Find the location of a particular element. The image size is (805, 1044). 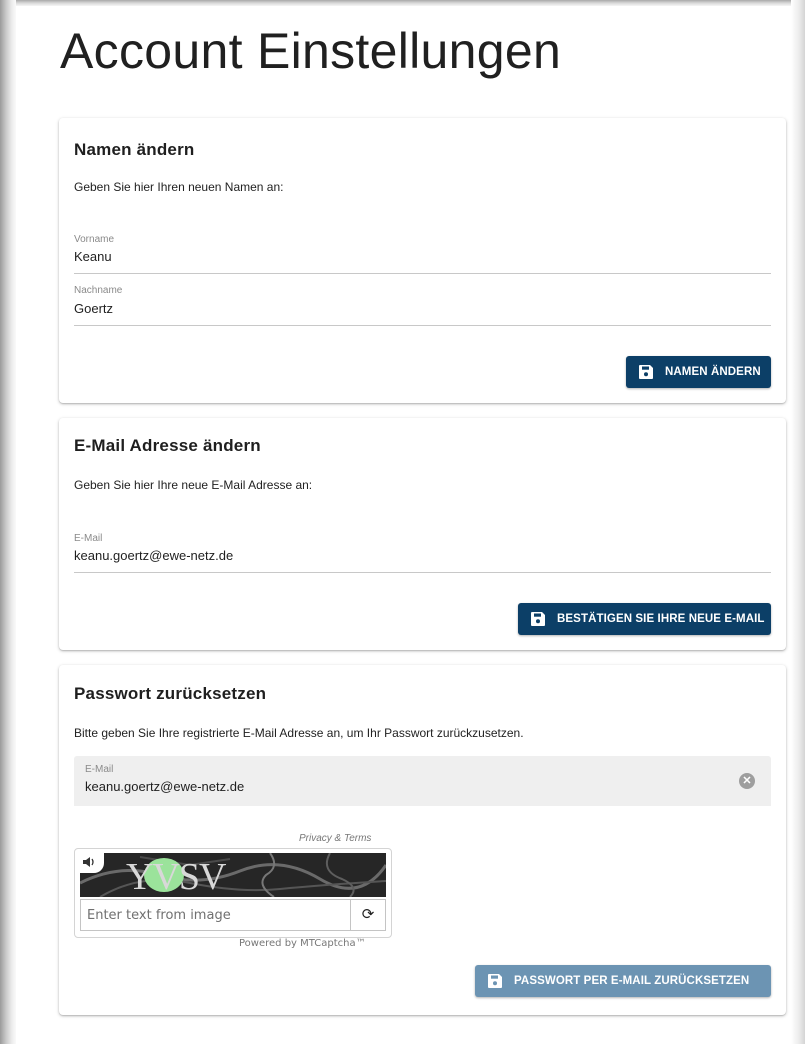

window-frame-right is located at coordinates (798, 522).